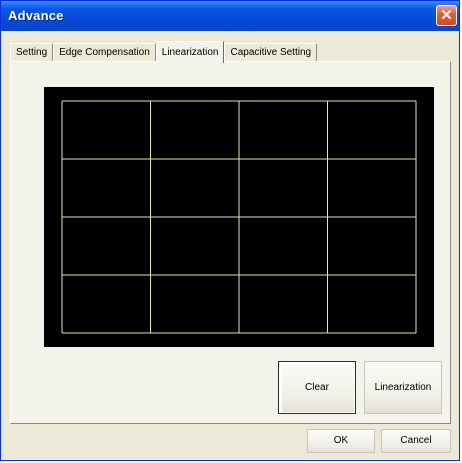  I want to click on close-icon: ✕, so click(446, 15).